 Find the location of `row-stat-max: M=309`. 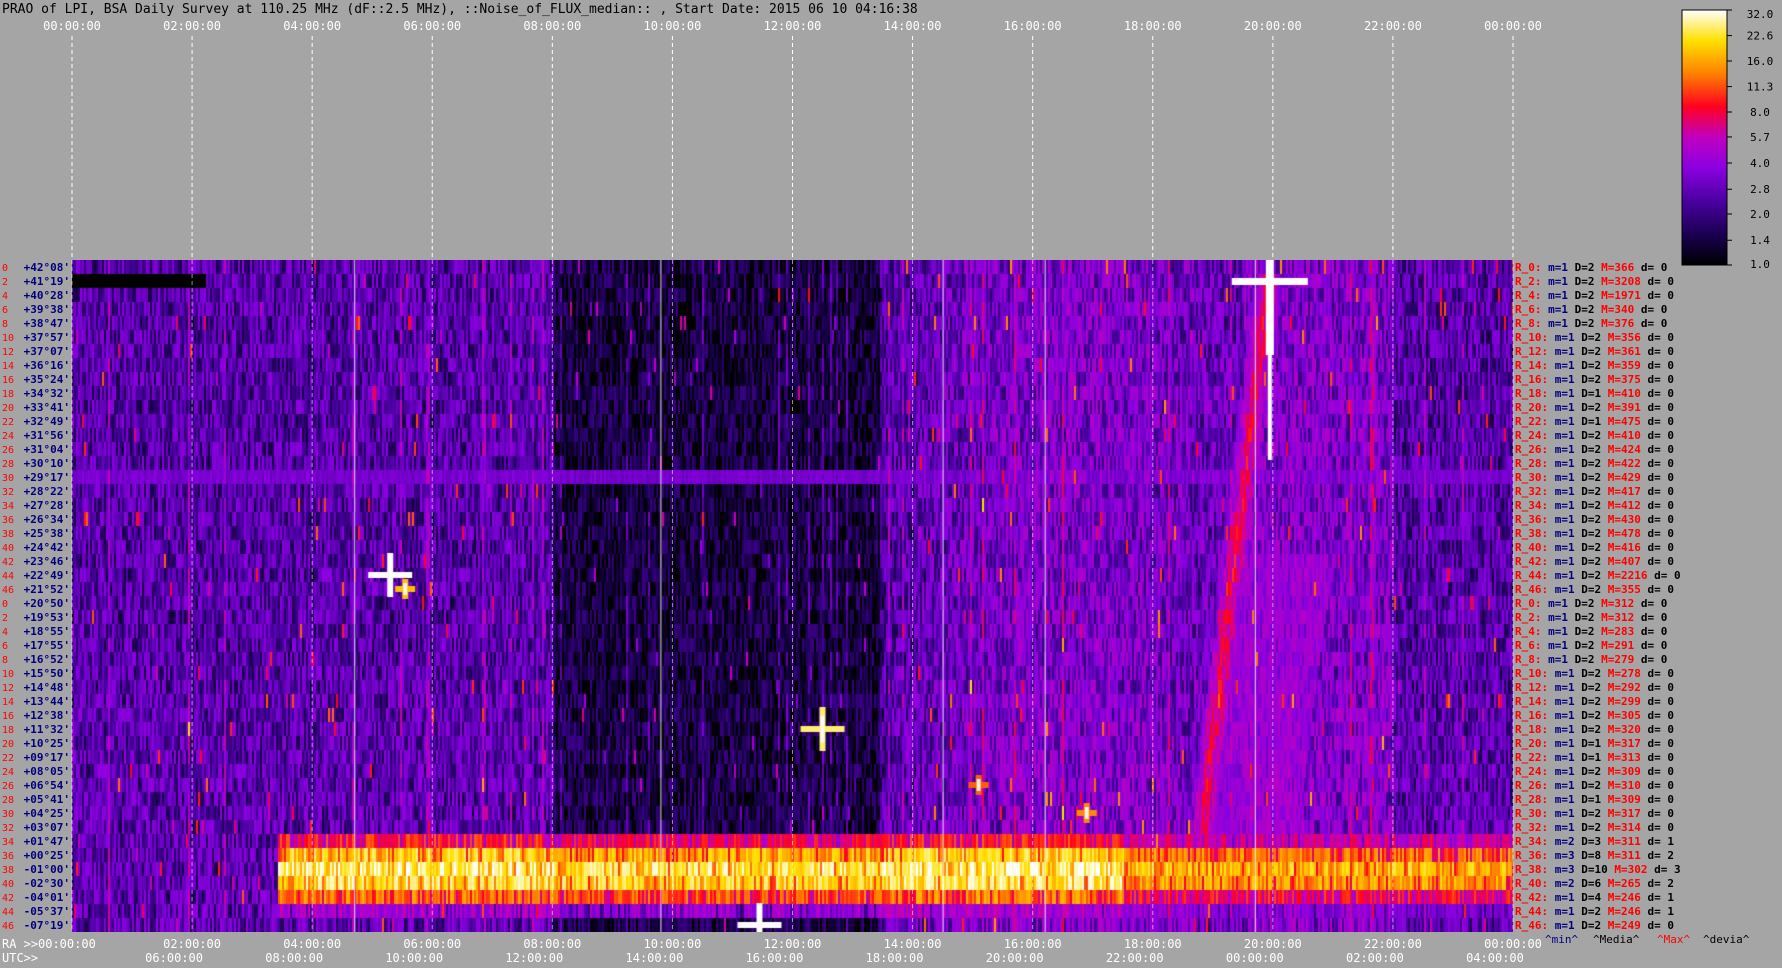

row-stat-max: M=309 is located at coordinates (1628, 799).